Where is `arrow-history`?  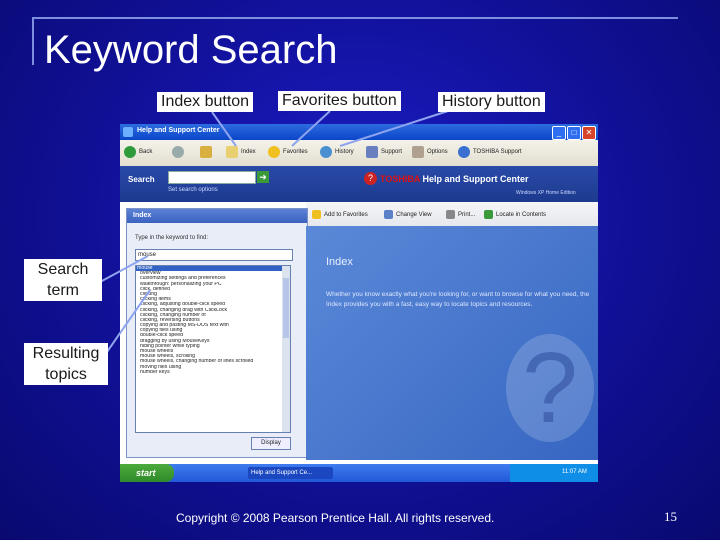 arrow-history is located at coordinates (394, 128).